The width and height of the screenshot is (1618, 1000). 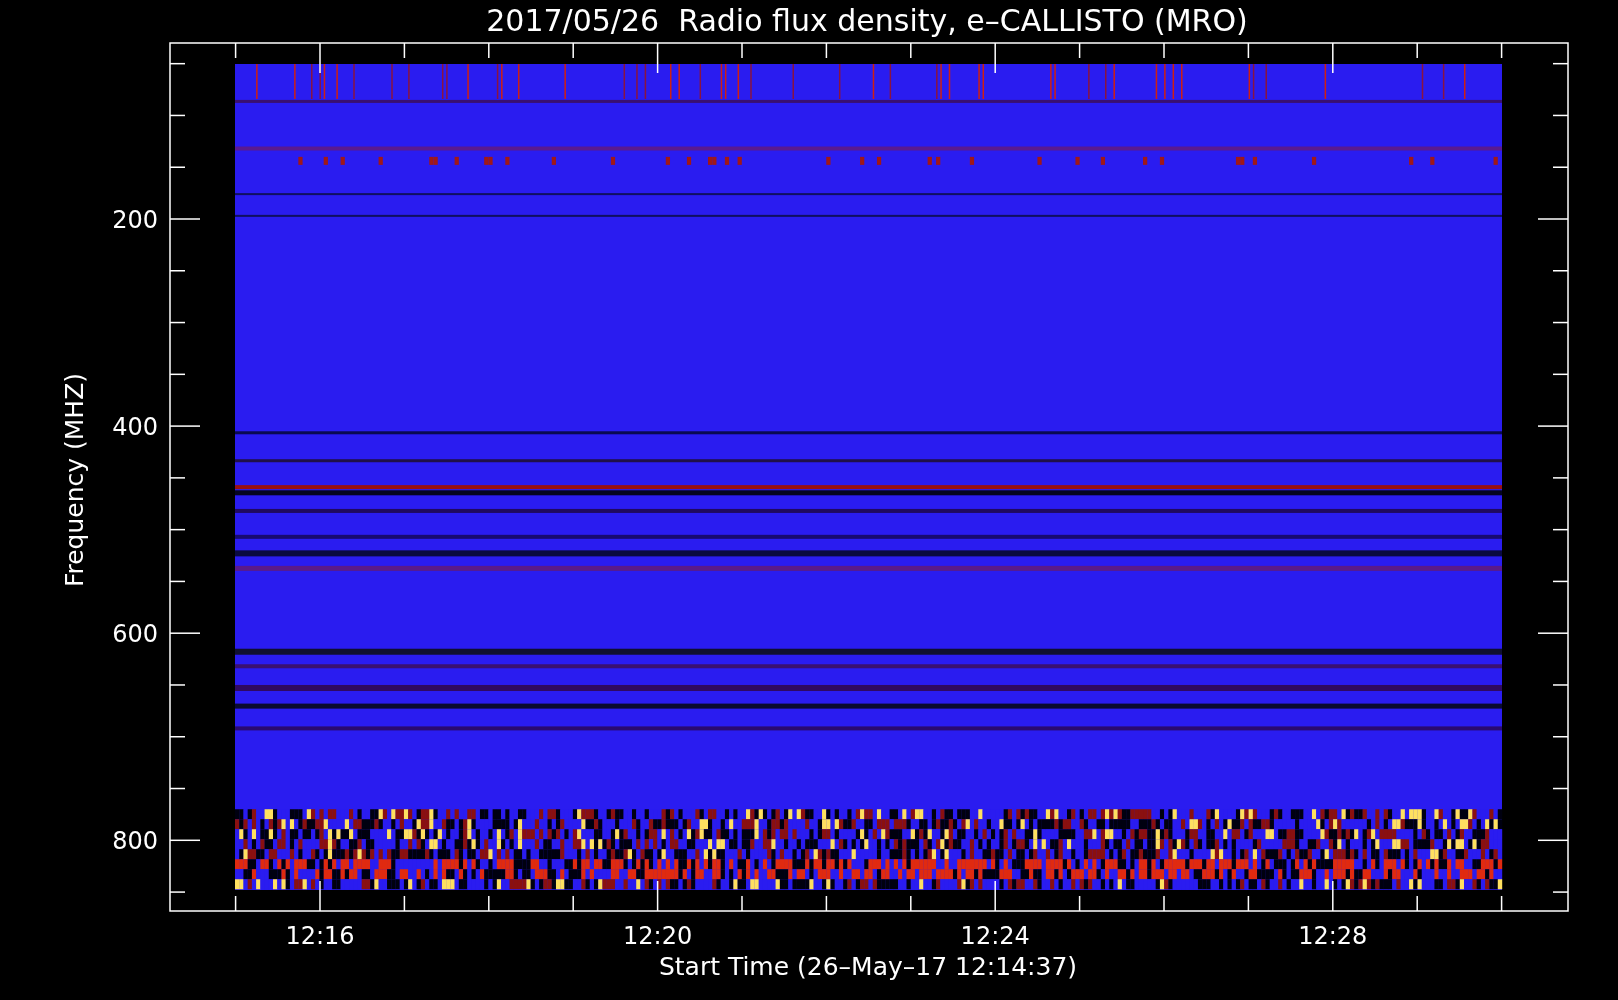 What do you see at coordinates (135, 220) in the screenshot?
I see `y-tick-label: 200` at bounding box center [135, 220].